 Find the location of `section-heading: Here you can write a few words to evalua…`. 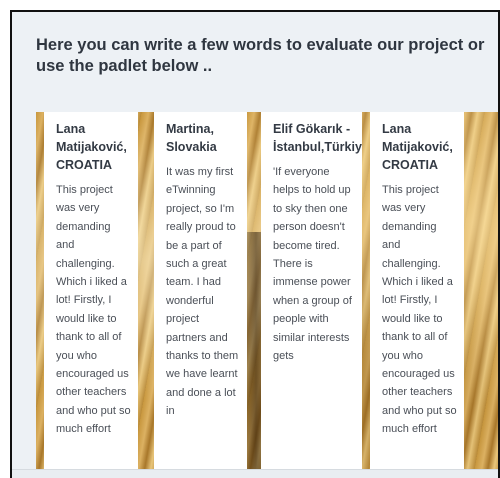

section-heading: Here you can write a few words to evalua… is located at coordinates (260, 55).